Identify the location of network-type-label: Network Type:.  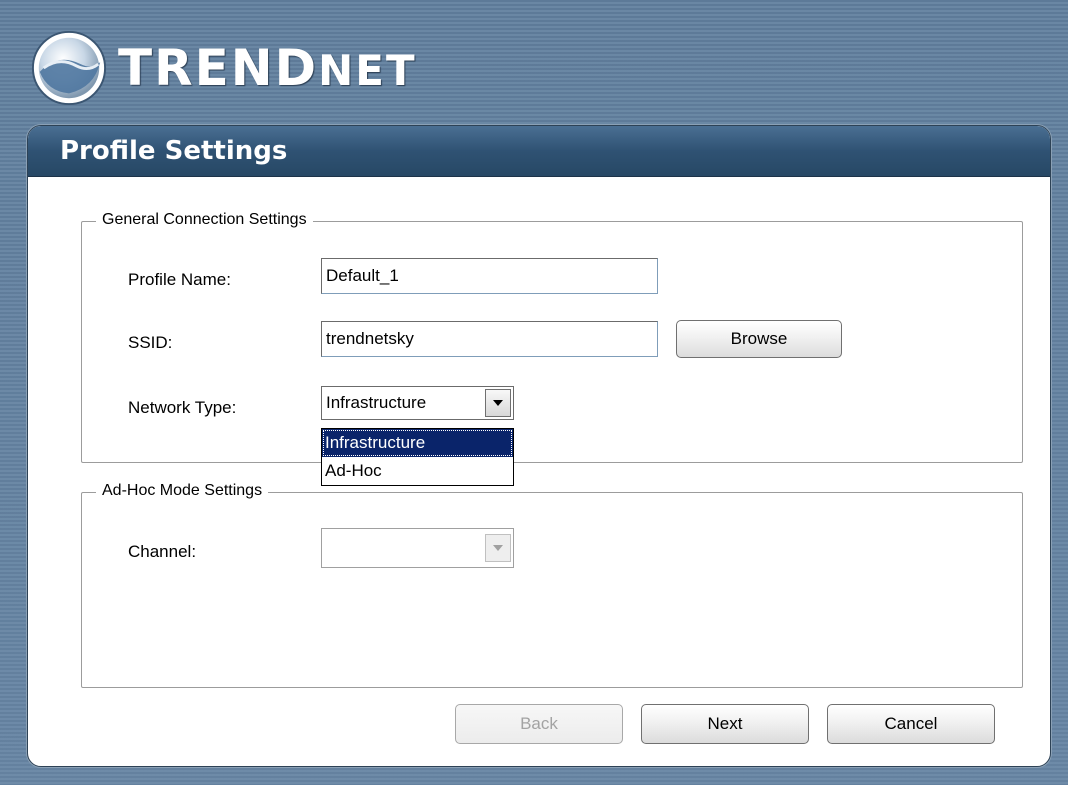
(182, 407).